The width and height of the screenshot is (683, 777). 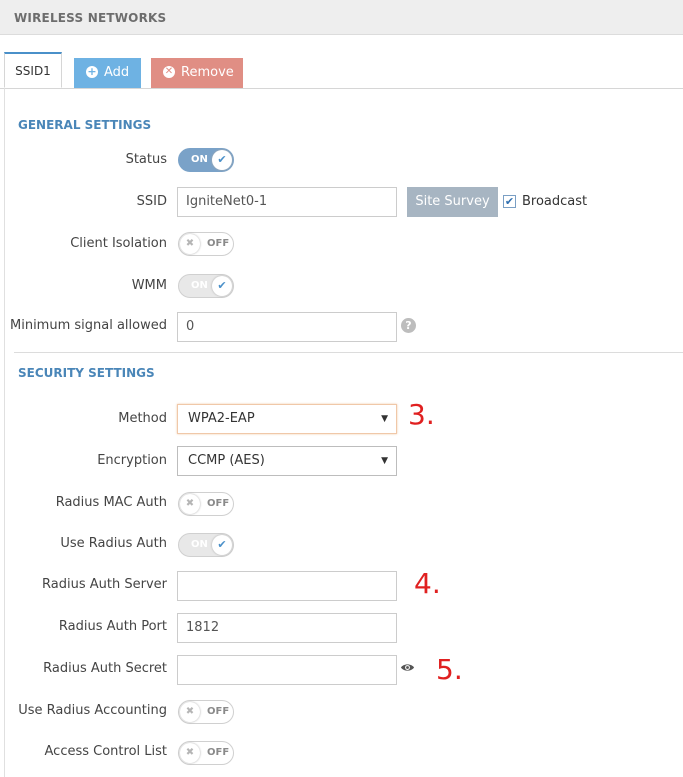 What do you see at coordinates (169, 71) in the screenshot?
I see `x-circle-icon: ✕` at bounding box center [169, 71].